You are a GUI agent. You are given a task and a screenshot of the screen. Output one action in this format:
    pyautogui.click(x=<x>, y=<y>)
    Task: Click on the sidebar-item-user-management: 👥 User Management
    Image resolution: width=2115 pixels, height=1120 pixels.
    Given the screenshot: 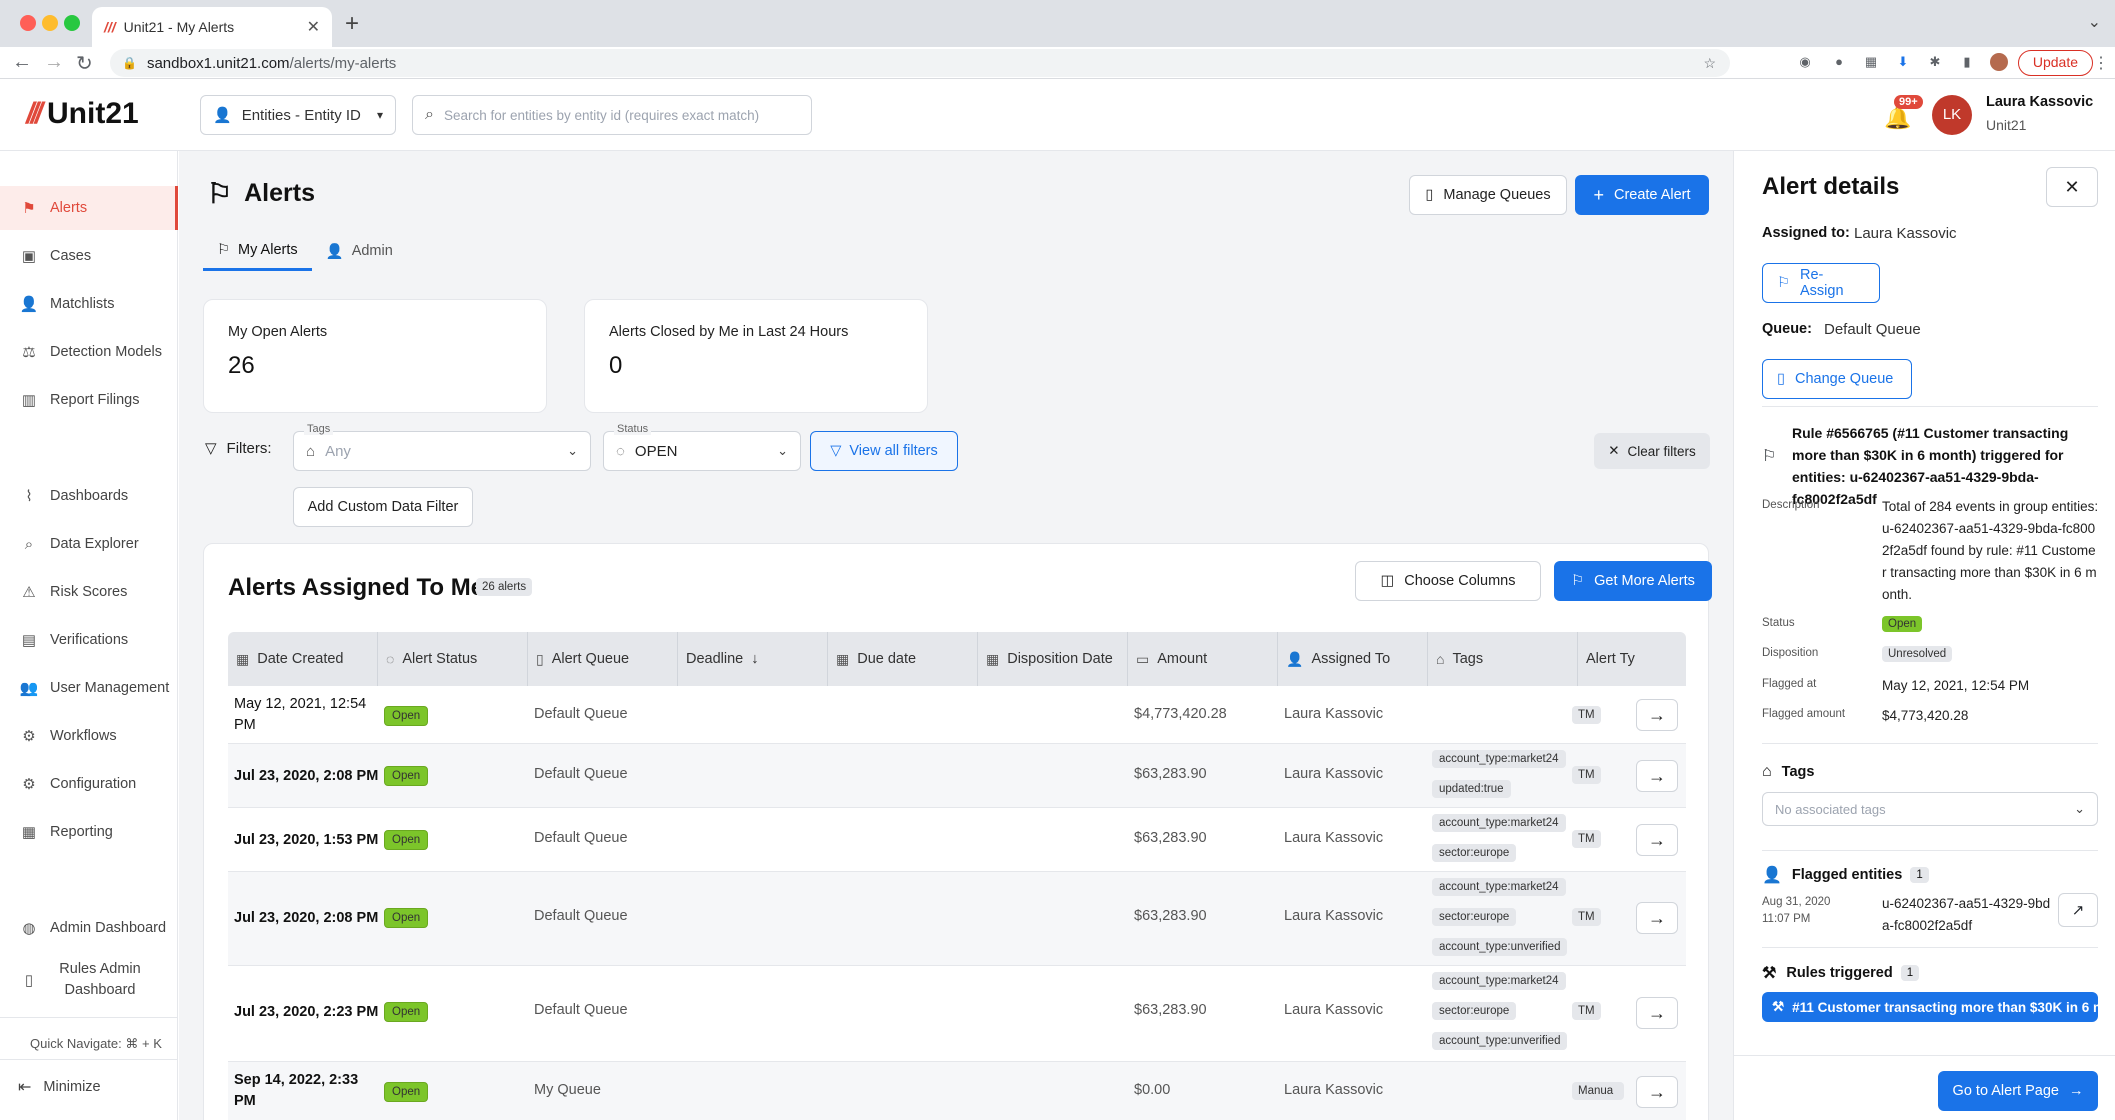 What is the action you would take?
    pyautogui.click(x=89, y=688)
    